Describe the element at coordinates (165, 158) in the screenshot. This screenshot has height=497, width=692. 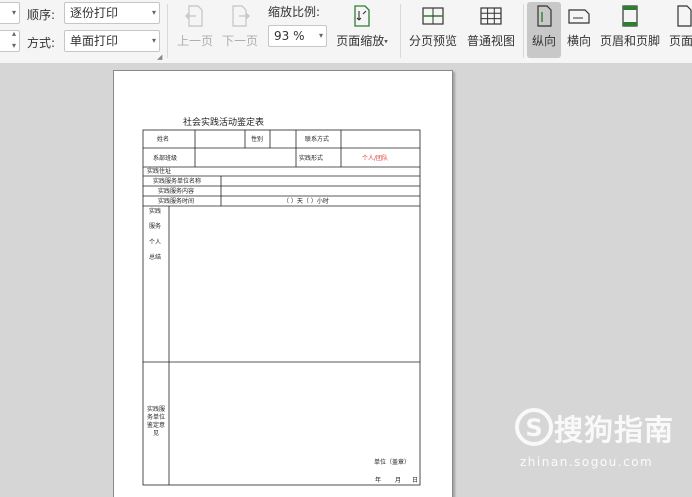
I see `department-label: 系部班级` at that location.